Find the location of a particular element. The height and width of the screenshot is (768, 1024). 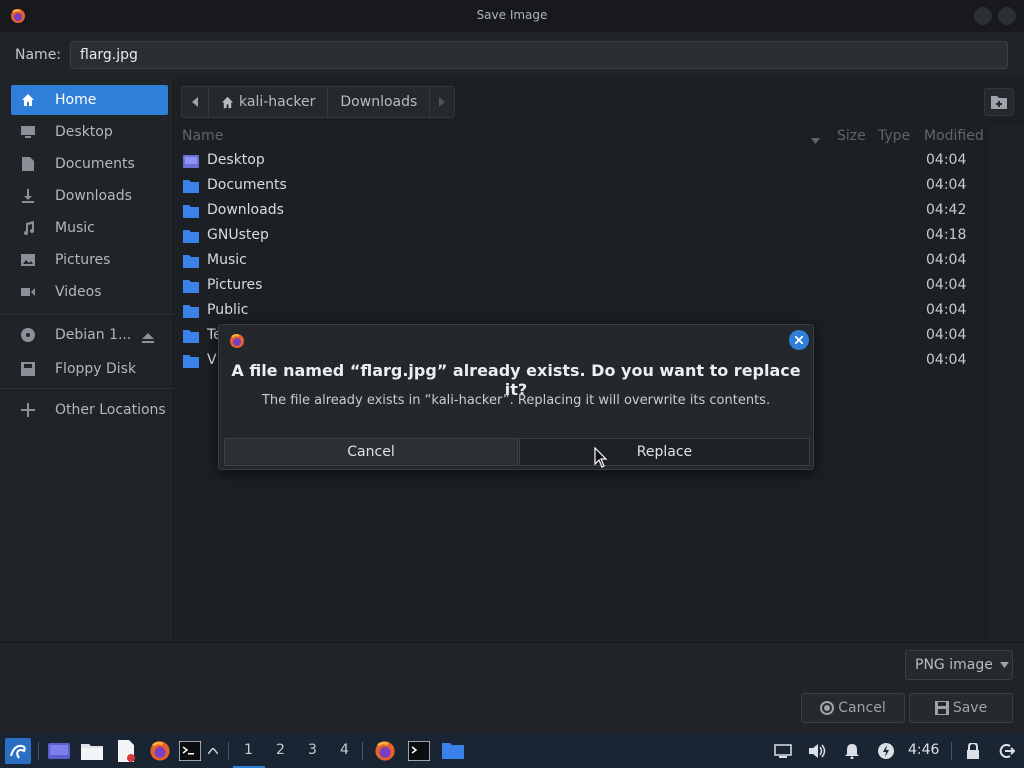

task-terminal is located at coordinates (419, 751).